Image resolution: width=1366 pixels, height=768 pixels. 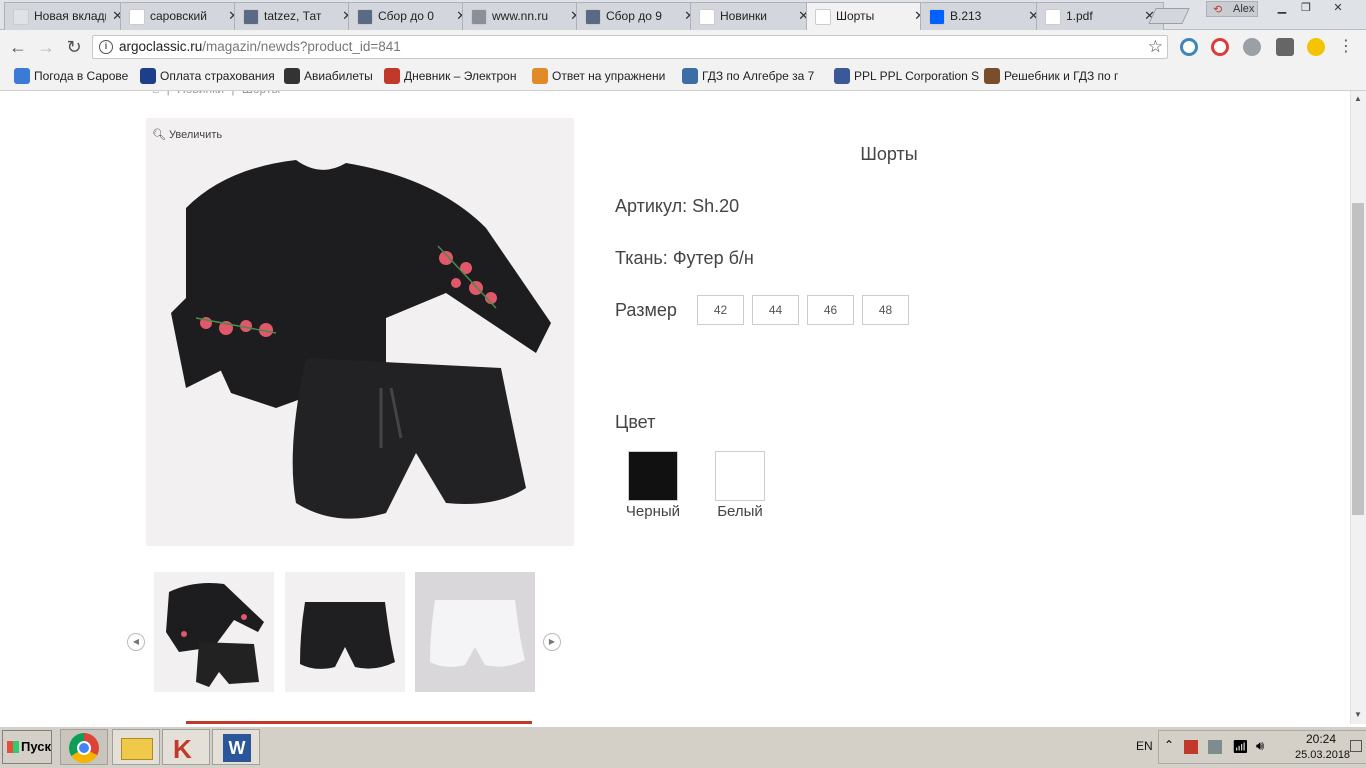 What do you see at coordinates (634, 16) in the screenshot?
I see `tab-label: Сбор до 9` at bounding box center [634, 16].